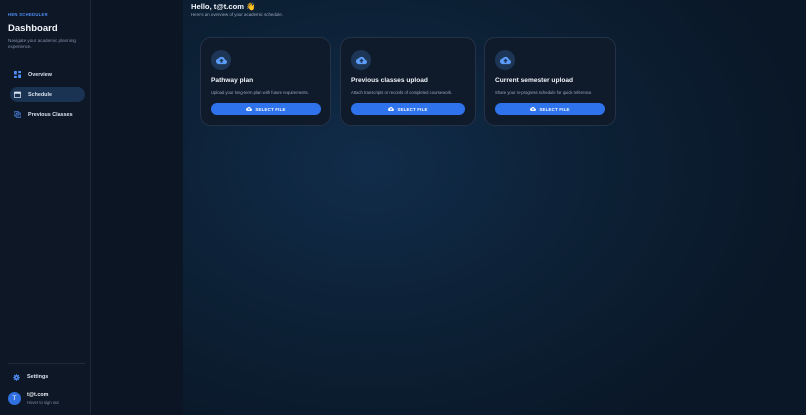 The width and height of the screenshot is (806, 415). What do you see at coordinates (33, 28) in the screenshot?
I see `sidebar-title: Dashboard` at bounding box center [33, 28].